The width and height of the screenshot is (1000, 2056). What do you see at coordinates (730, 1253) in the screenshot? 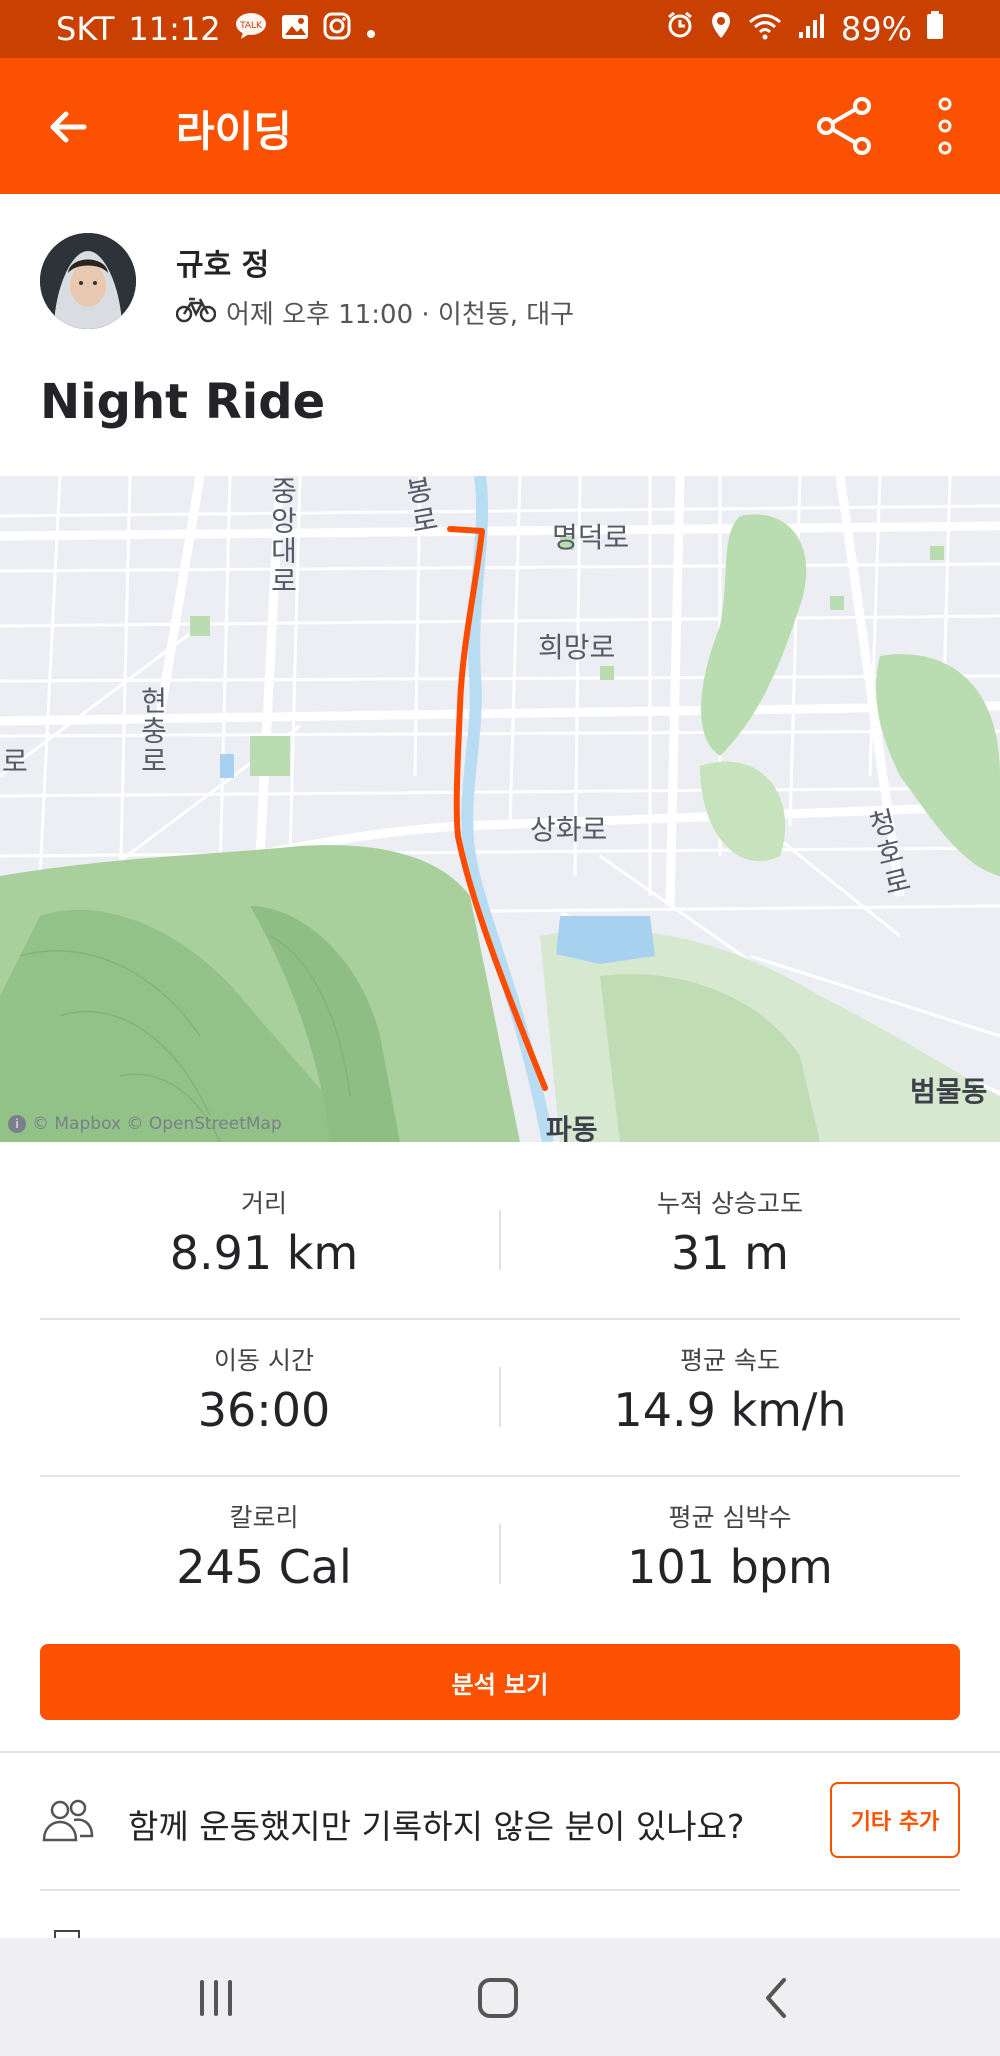
I see `stat-value: 31 m` at bounding box center [730, 1253].